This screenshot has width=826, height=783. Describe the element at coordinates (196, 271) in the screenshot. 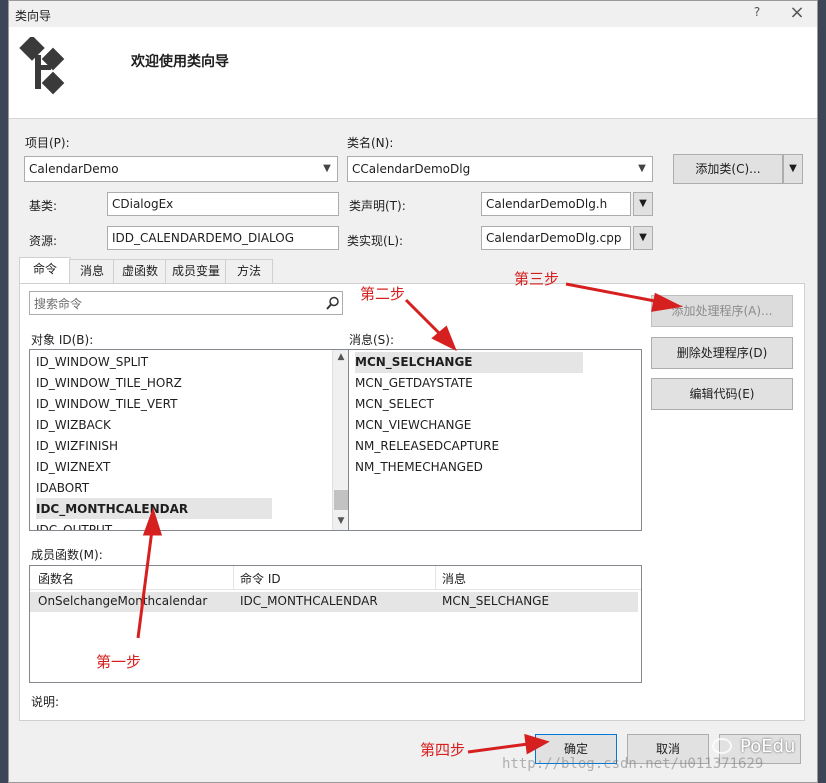

I see `tab-member-variables: 成员变量` at that location.